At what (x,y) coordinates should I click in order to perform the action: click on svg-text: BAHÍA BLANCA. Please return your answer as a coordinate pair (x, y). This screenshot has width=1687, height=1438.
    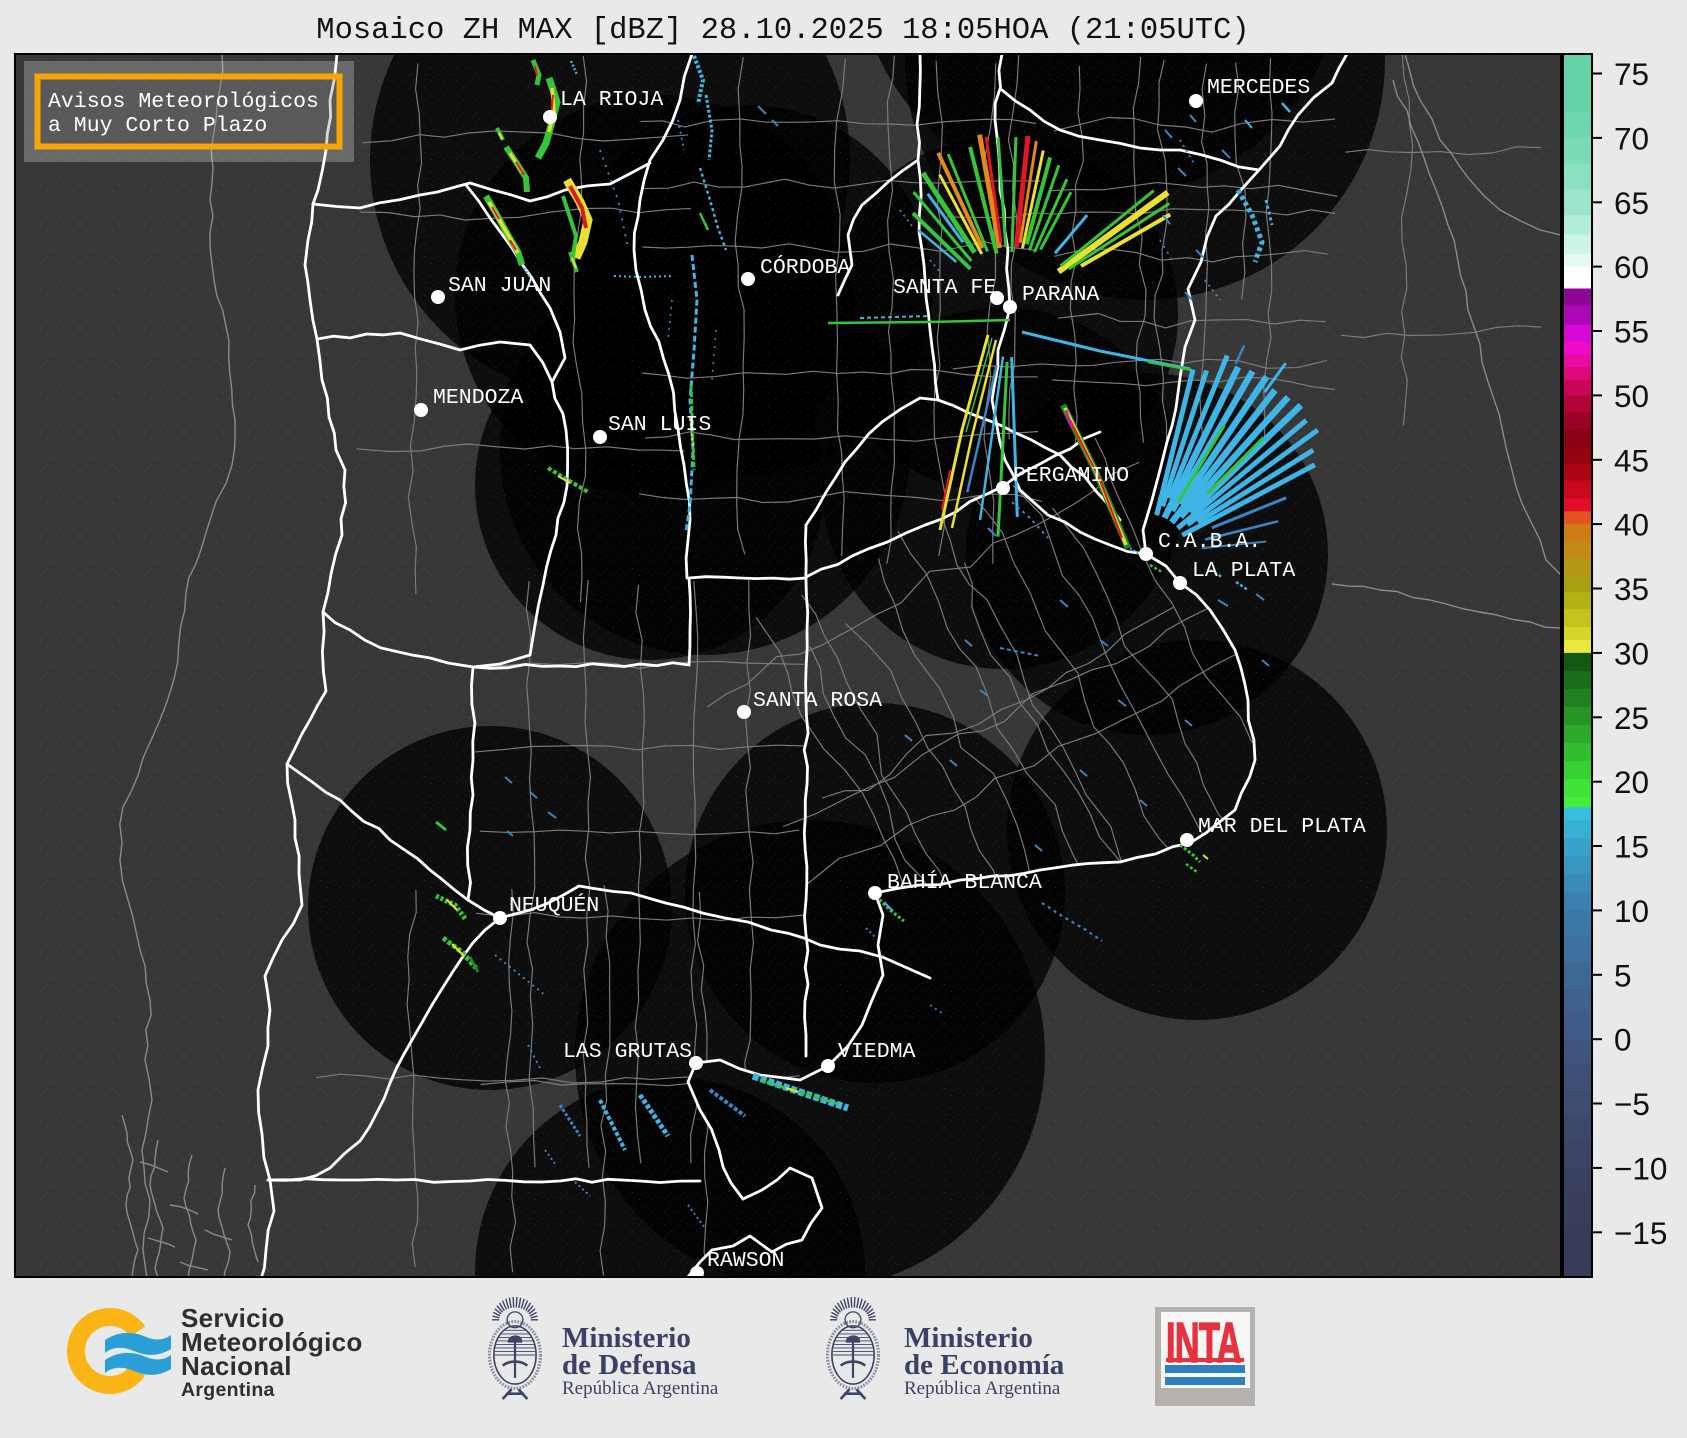
    Looking at the image, I should click on (964, 882).